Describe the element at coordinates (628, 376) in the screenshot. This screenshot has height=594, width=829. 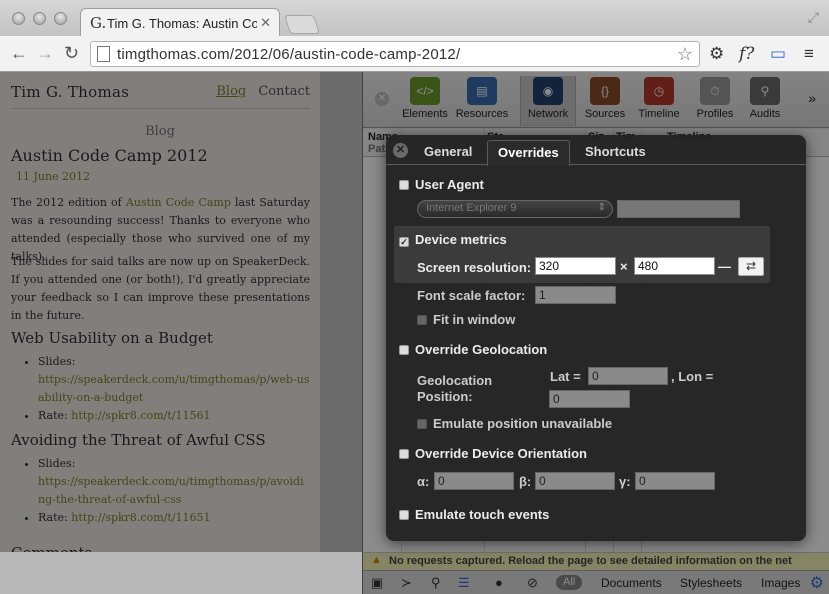
I see `latitude-input` at that location.